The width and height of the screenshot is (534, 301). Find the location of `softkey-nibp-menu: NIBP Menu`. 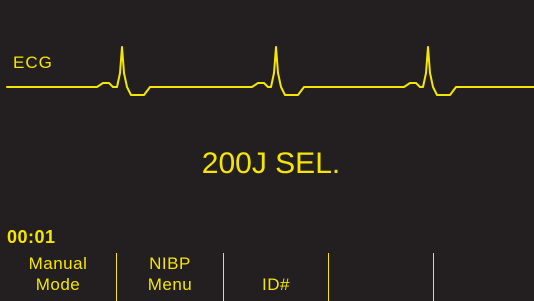

softkey-nibp-menu: NIBP Menu is located at coordinates (170, 277).